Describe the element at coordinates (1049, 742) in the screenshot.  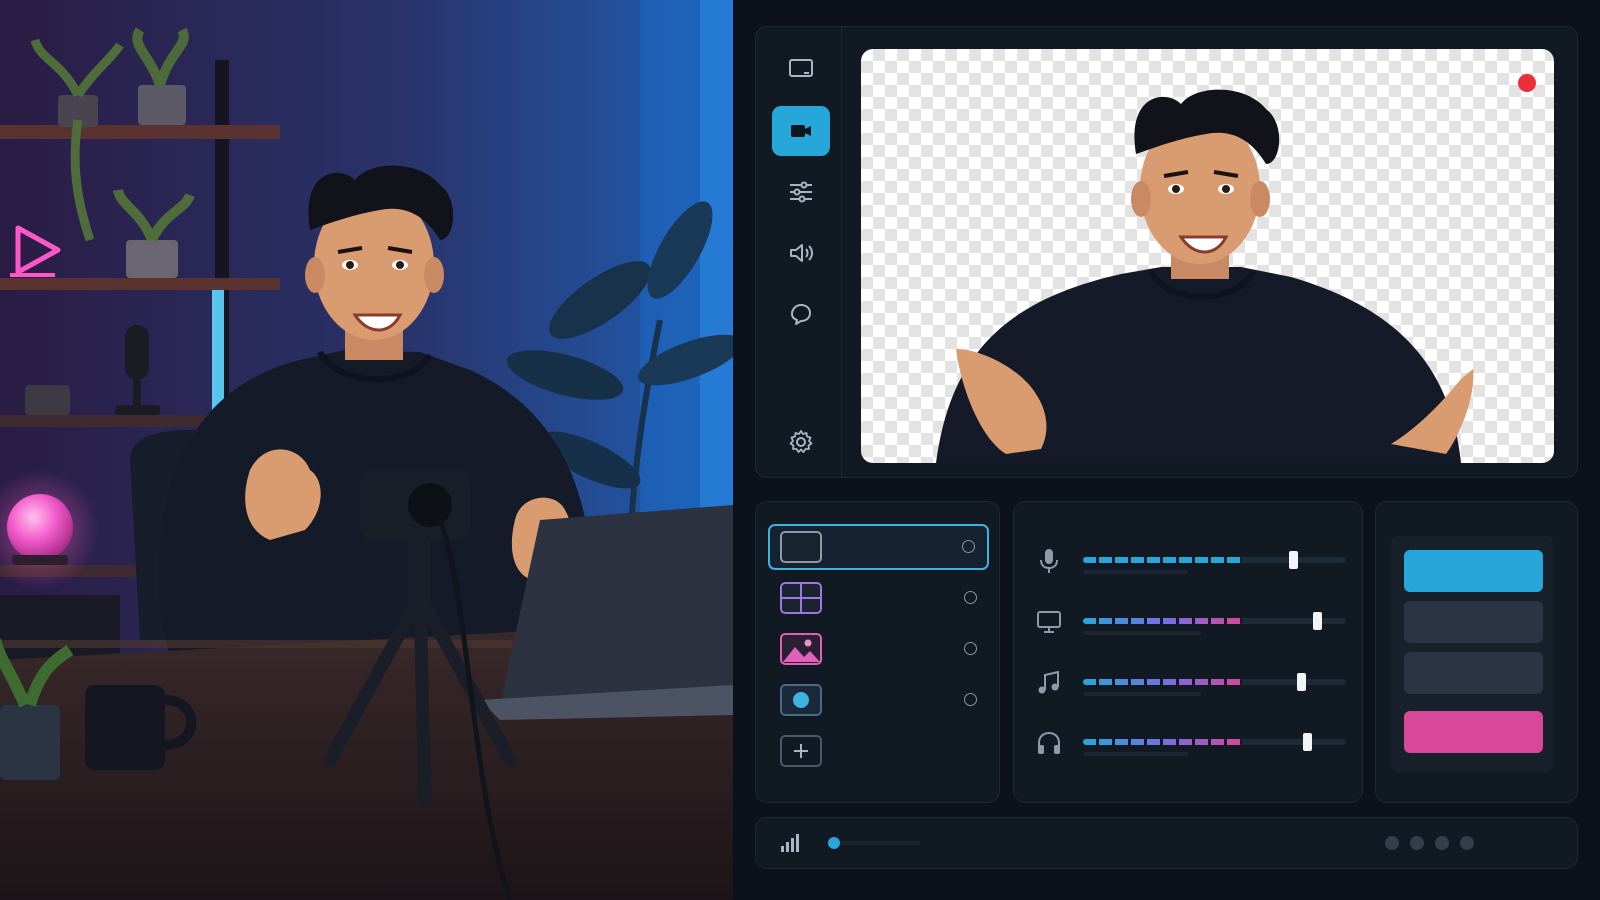
I see `headphones-icon` at that location.